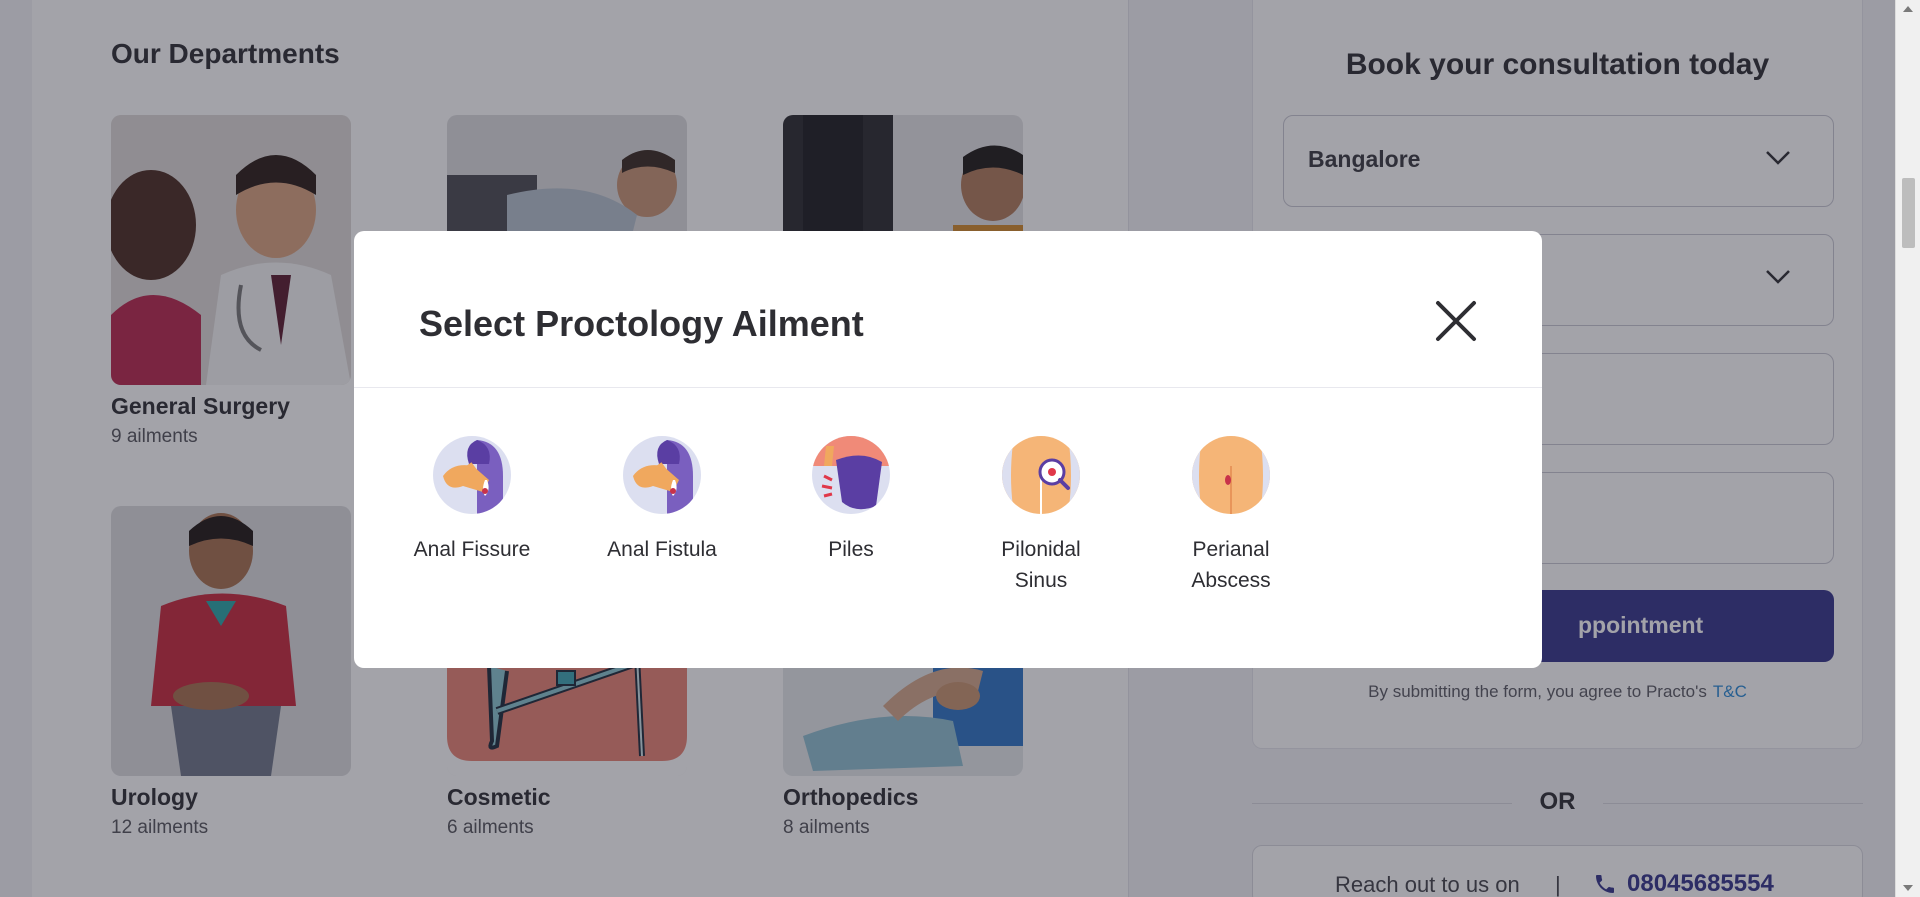 The height and width of the screenshot is (897, 1920). Describe the element at coordinates (1456, 321) in the screenshot. I see `close-icon` at that location.